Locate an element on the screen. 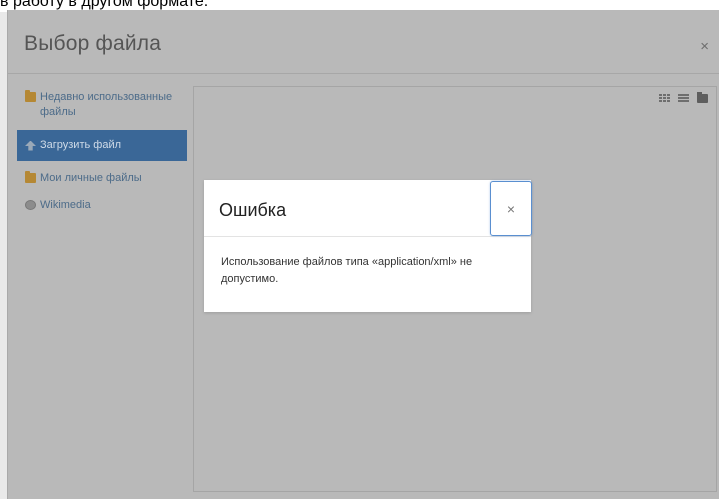 The image size is (719, 499). view-switcher is located at coordinates (683, 97).